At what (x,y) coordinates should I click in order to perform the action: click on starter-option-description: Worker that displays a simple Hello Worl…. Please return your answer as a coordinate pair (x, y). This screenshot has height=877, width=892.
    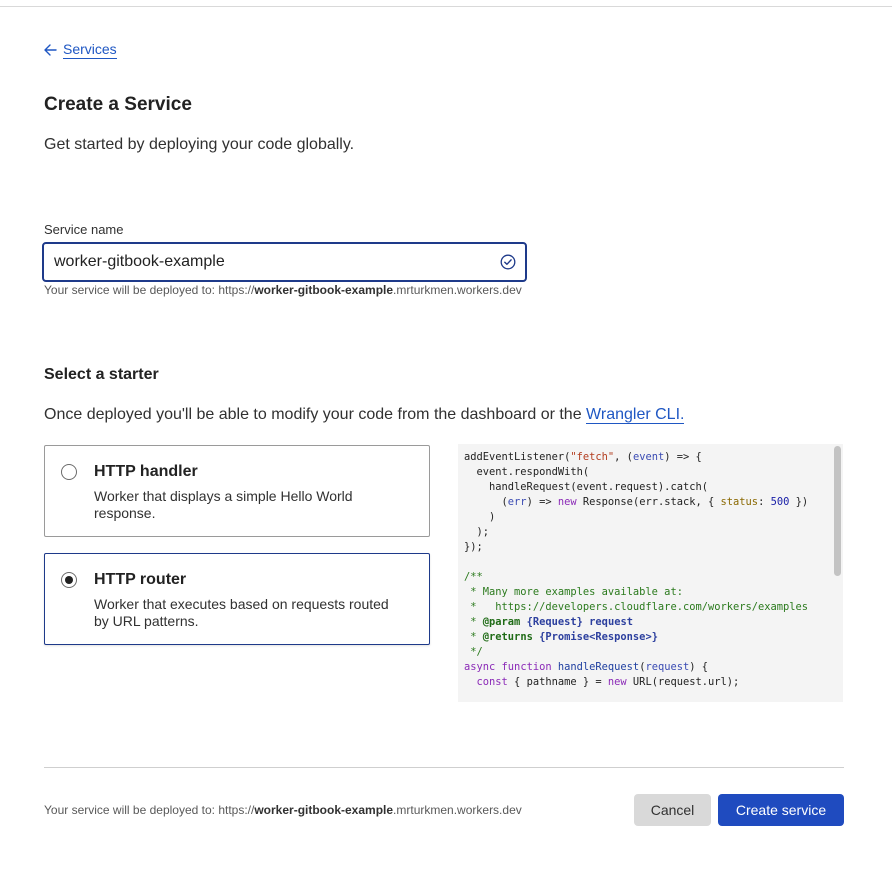
    Looking at the image, I should click on (223, 504).